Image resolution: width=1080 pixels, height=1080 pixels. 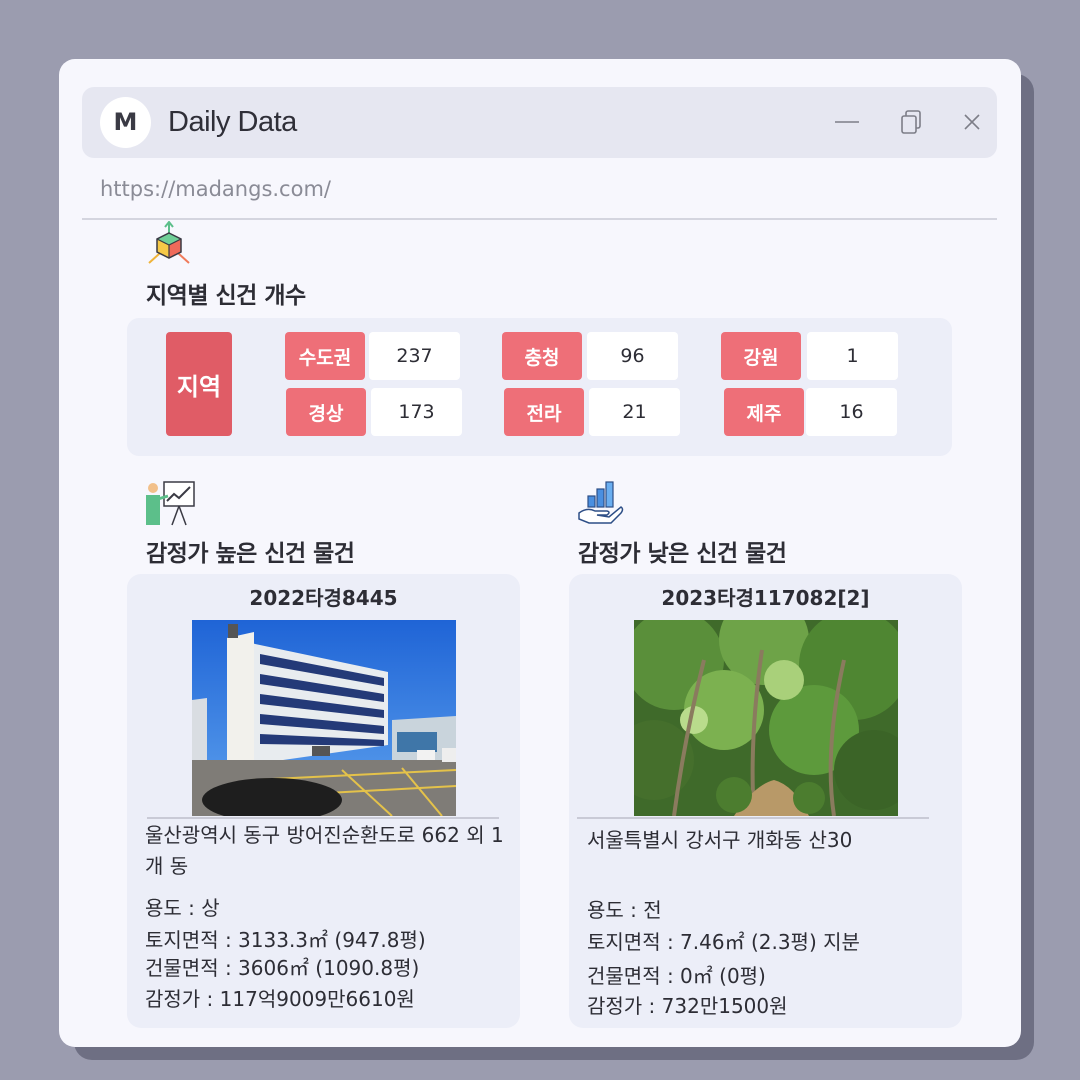 I want to click on region-label-capital: 수도권, so click(x=325, y=356).